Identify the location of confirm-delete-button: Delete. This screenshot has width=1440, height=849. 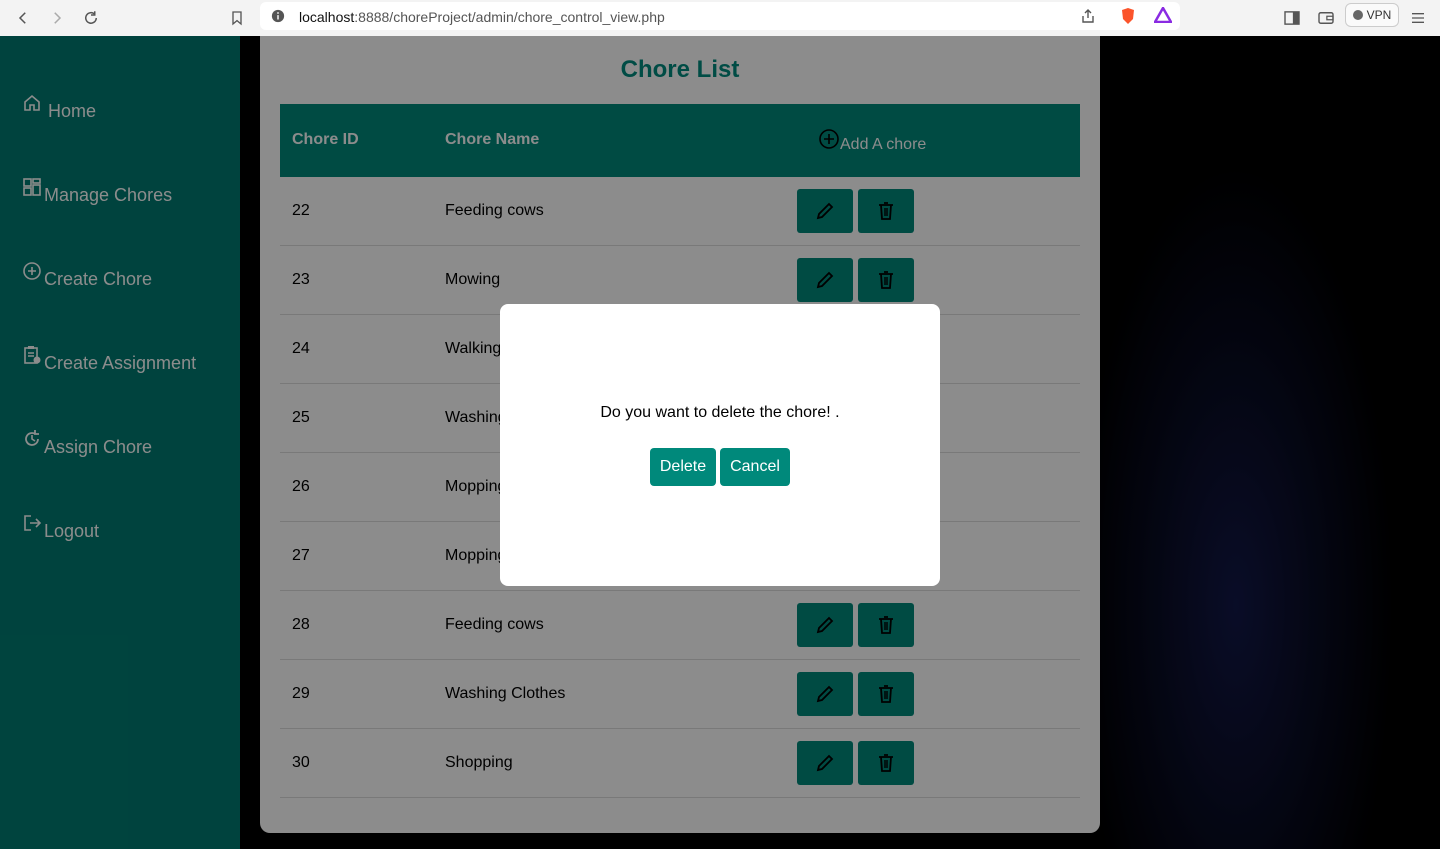
(683, 467).